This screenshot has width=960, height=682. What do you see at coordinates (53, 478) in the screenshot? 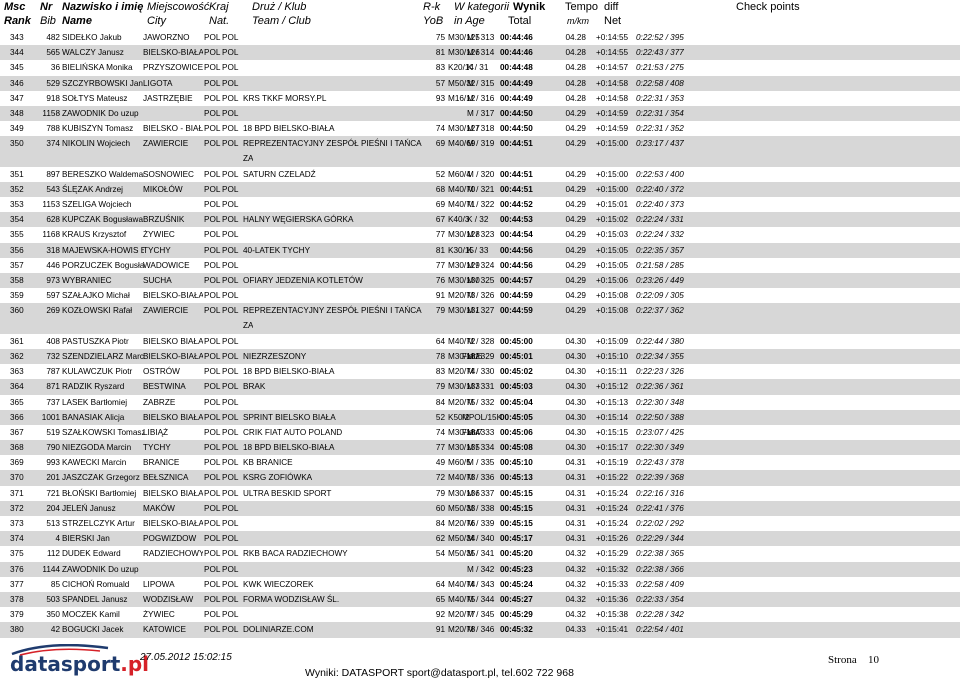
I see `cell-bib: 201` at bounding box center [53, 478].